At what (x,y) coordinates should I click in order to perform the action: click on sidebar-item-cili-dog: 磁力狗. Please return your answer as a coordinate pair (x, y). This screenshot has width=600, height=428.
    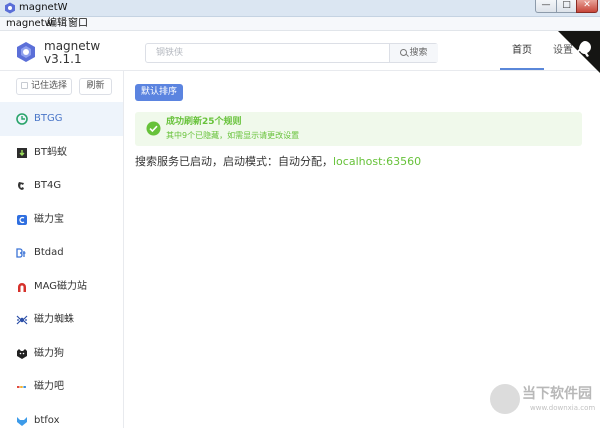
    Looking at the image, I should click on (61, 354).